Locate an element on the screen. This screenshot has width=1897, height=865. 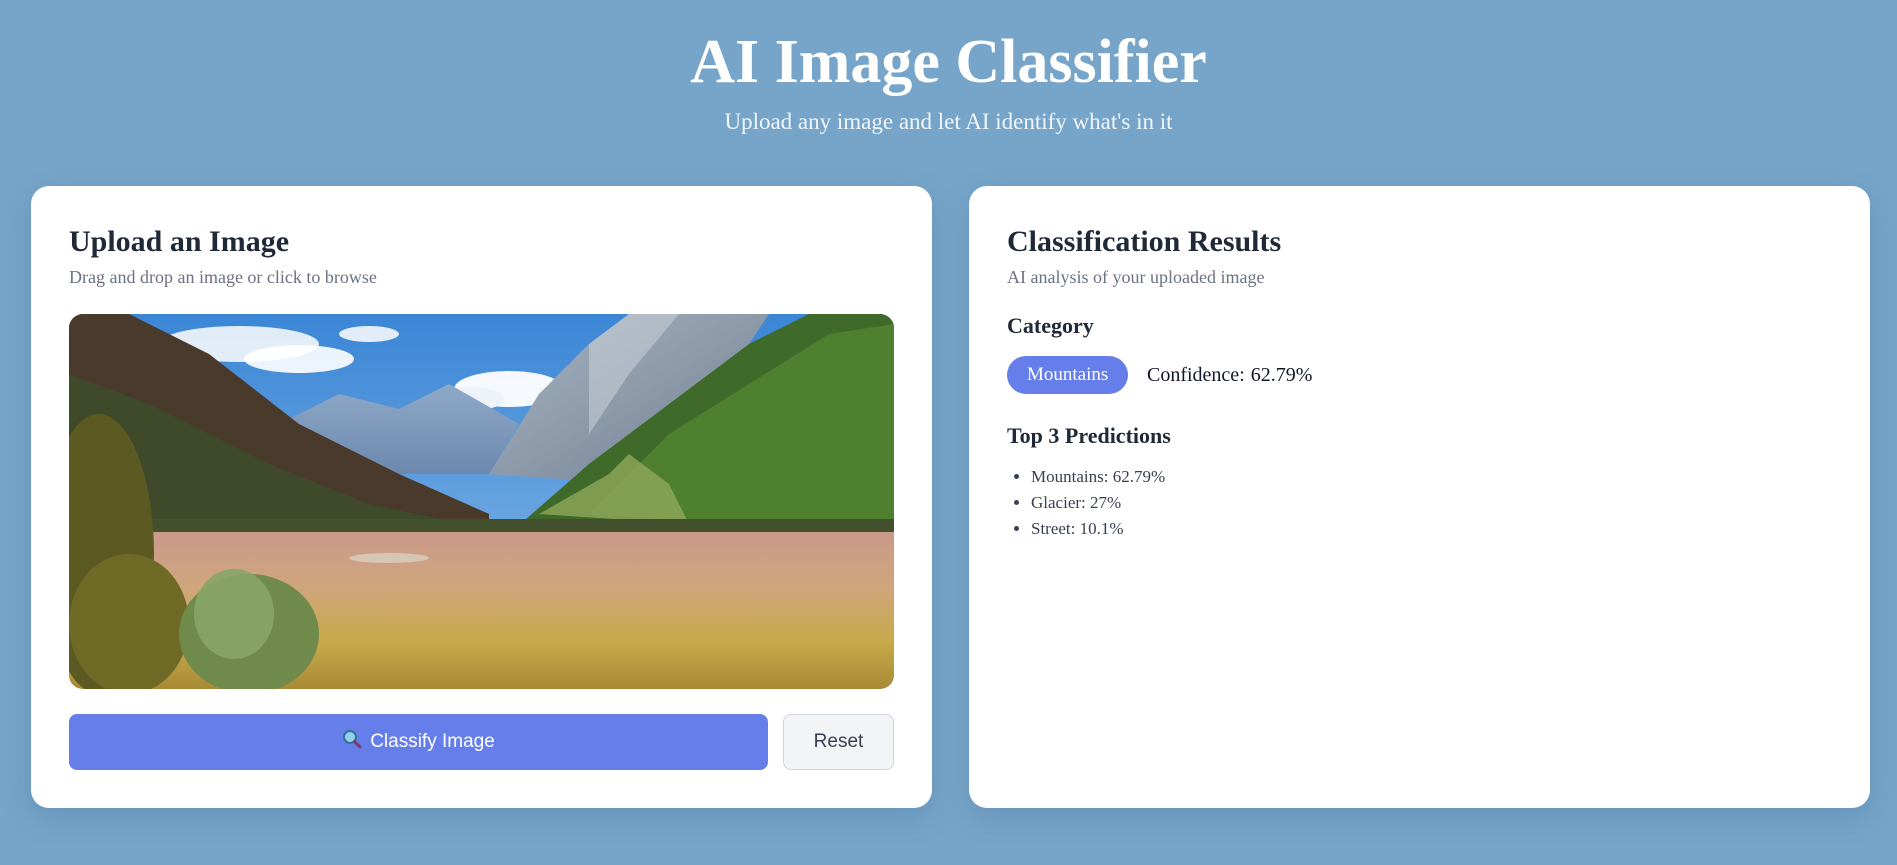
confidence-text: Confidence: 62.79% is located at coordinates (1229, 375).